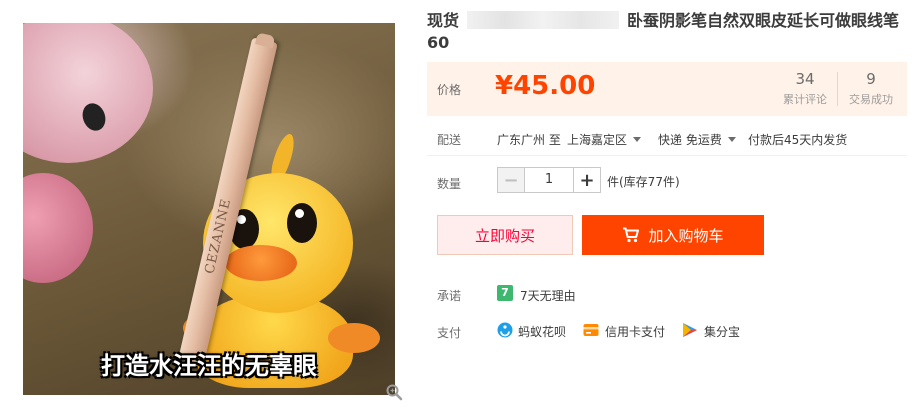 The image size is (923, 408). Describe the element at coordinates (798, 140) in the screenshot. I see `dispatch-time: 付款后45天内发货` at that location.